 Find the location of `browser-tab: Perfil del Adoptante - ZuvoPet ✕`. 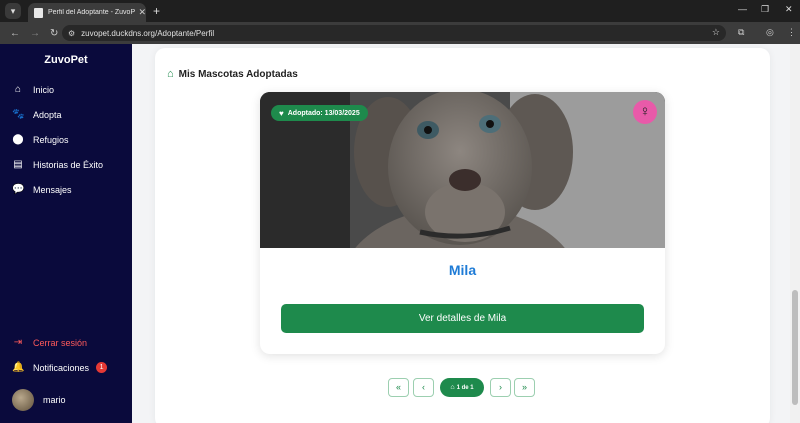

browser-tab: Perfil del Adoptante - ZuvoPet ✕ is located at coordinates (87, 12).